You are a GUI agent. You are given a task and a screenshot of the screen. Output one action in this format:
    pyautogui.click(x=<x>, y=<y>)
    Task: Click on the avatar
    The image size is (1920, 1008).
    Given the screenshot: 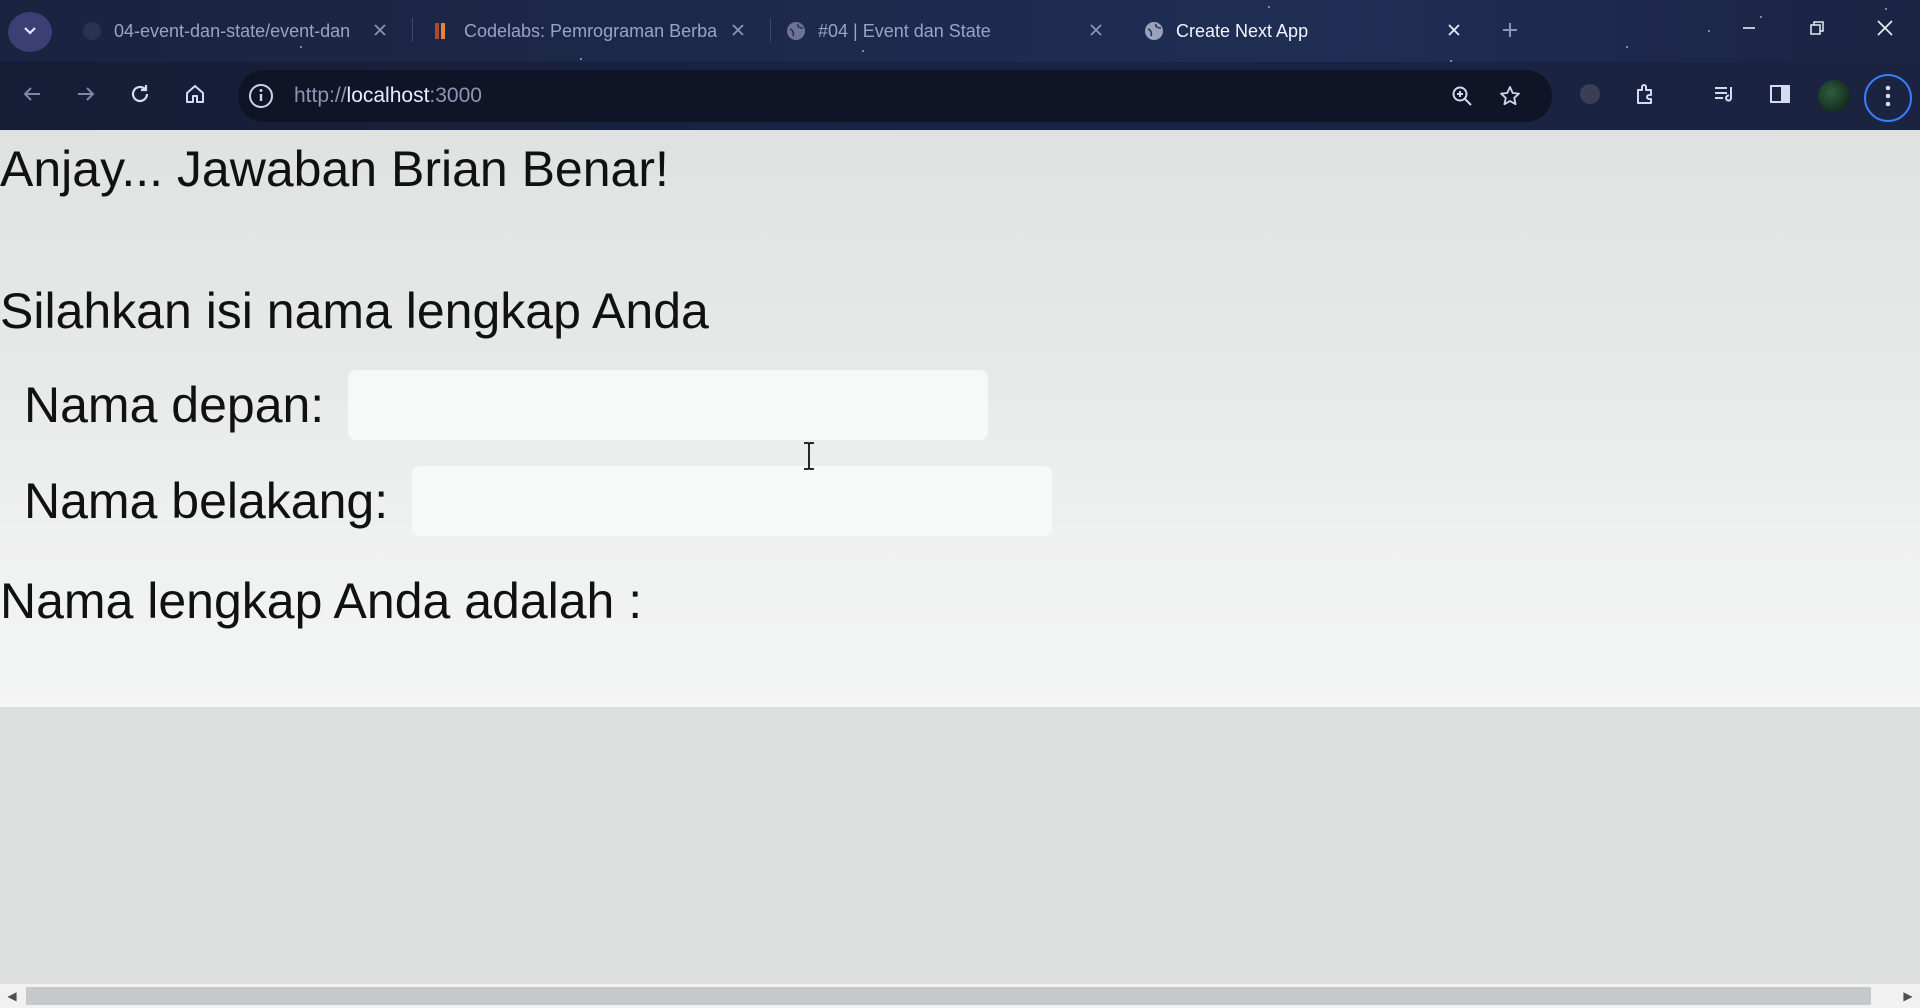 What is the action you would take?
    pyautogui.click(x=1834, y=96)
    